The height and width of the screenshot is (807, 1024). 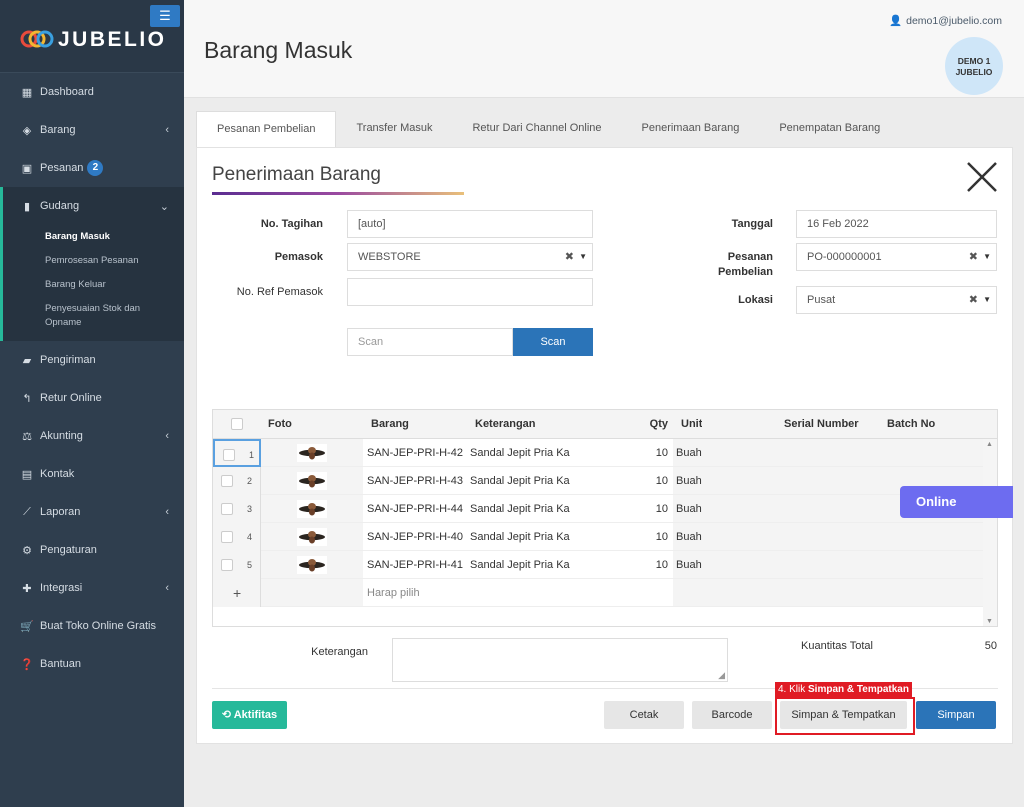 I want to click on sidebar-subitem-pemrosesan-pesanan: Pemrosesan Pesanan, so click(x=93, y=261).